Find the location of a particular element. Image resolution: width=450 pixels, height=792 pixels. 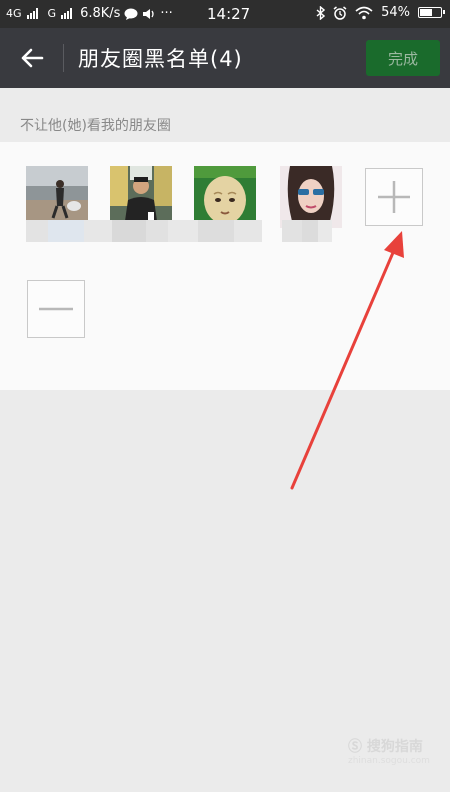

done-button: 完成 is located at coordinates (403, 58).